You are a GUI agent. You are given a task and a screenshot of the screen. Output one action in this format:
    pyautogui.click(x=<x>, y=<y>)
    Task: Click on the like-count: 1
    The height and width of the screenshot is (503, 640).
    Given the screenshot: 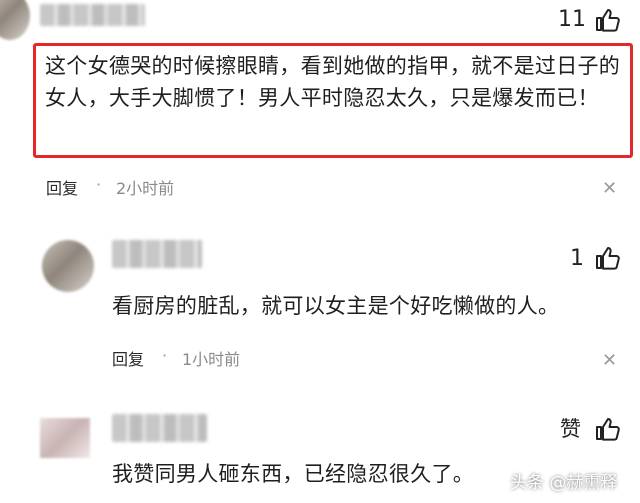 What is the action you would take?
    pyautogui.click(x=577, y=258)
    